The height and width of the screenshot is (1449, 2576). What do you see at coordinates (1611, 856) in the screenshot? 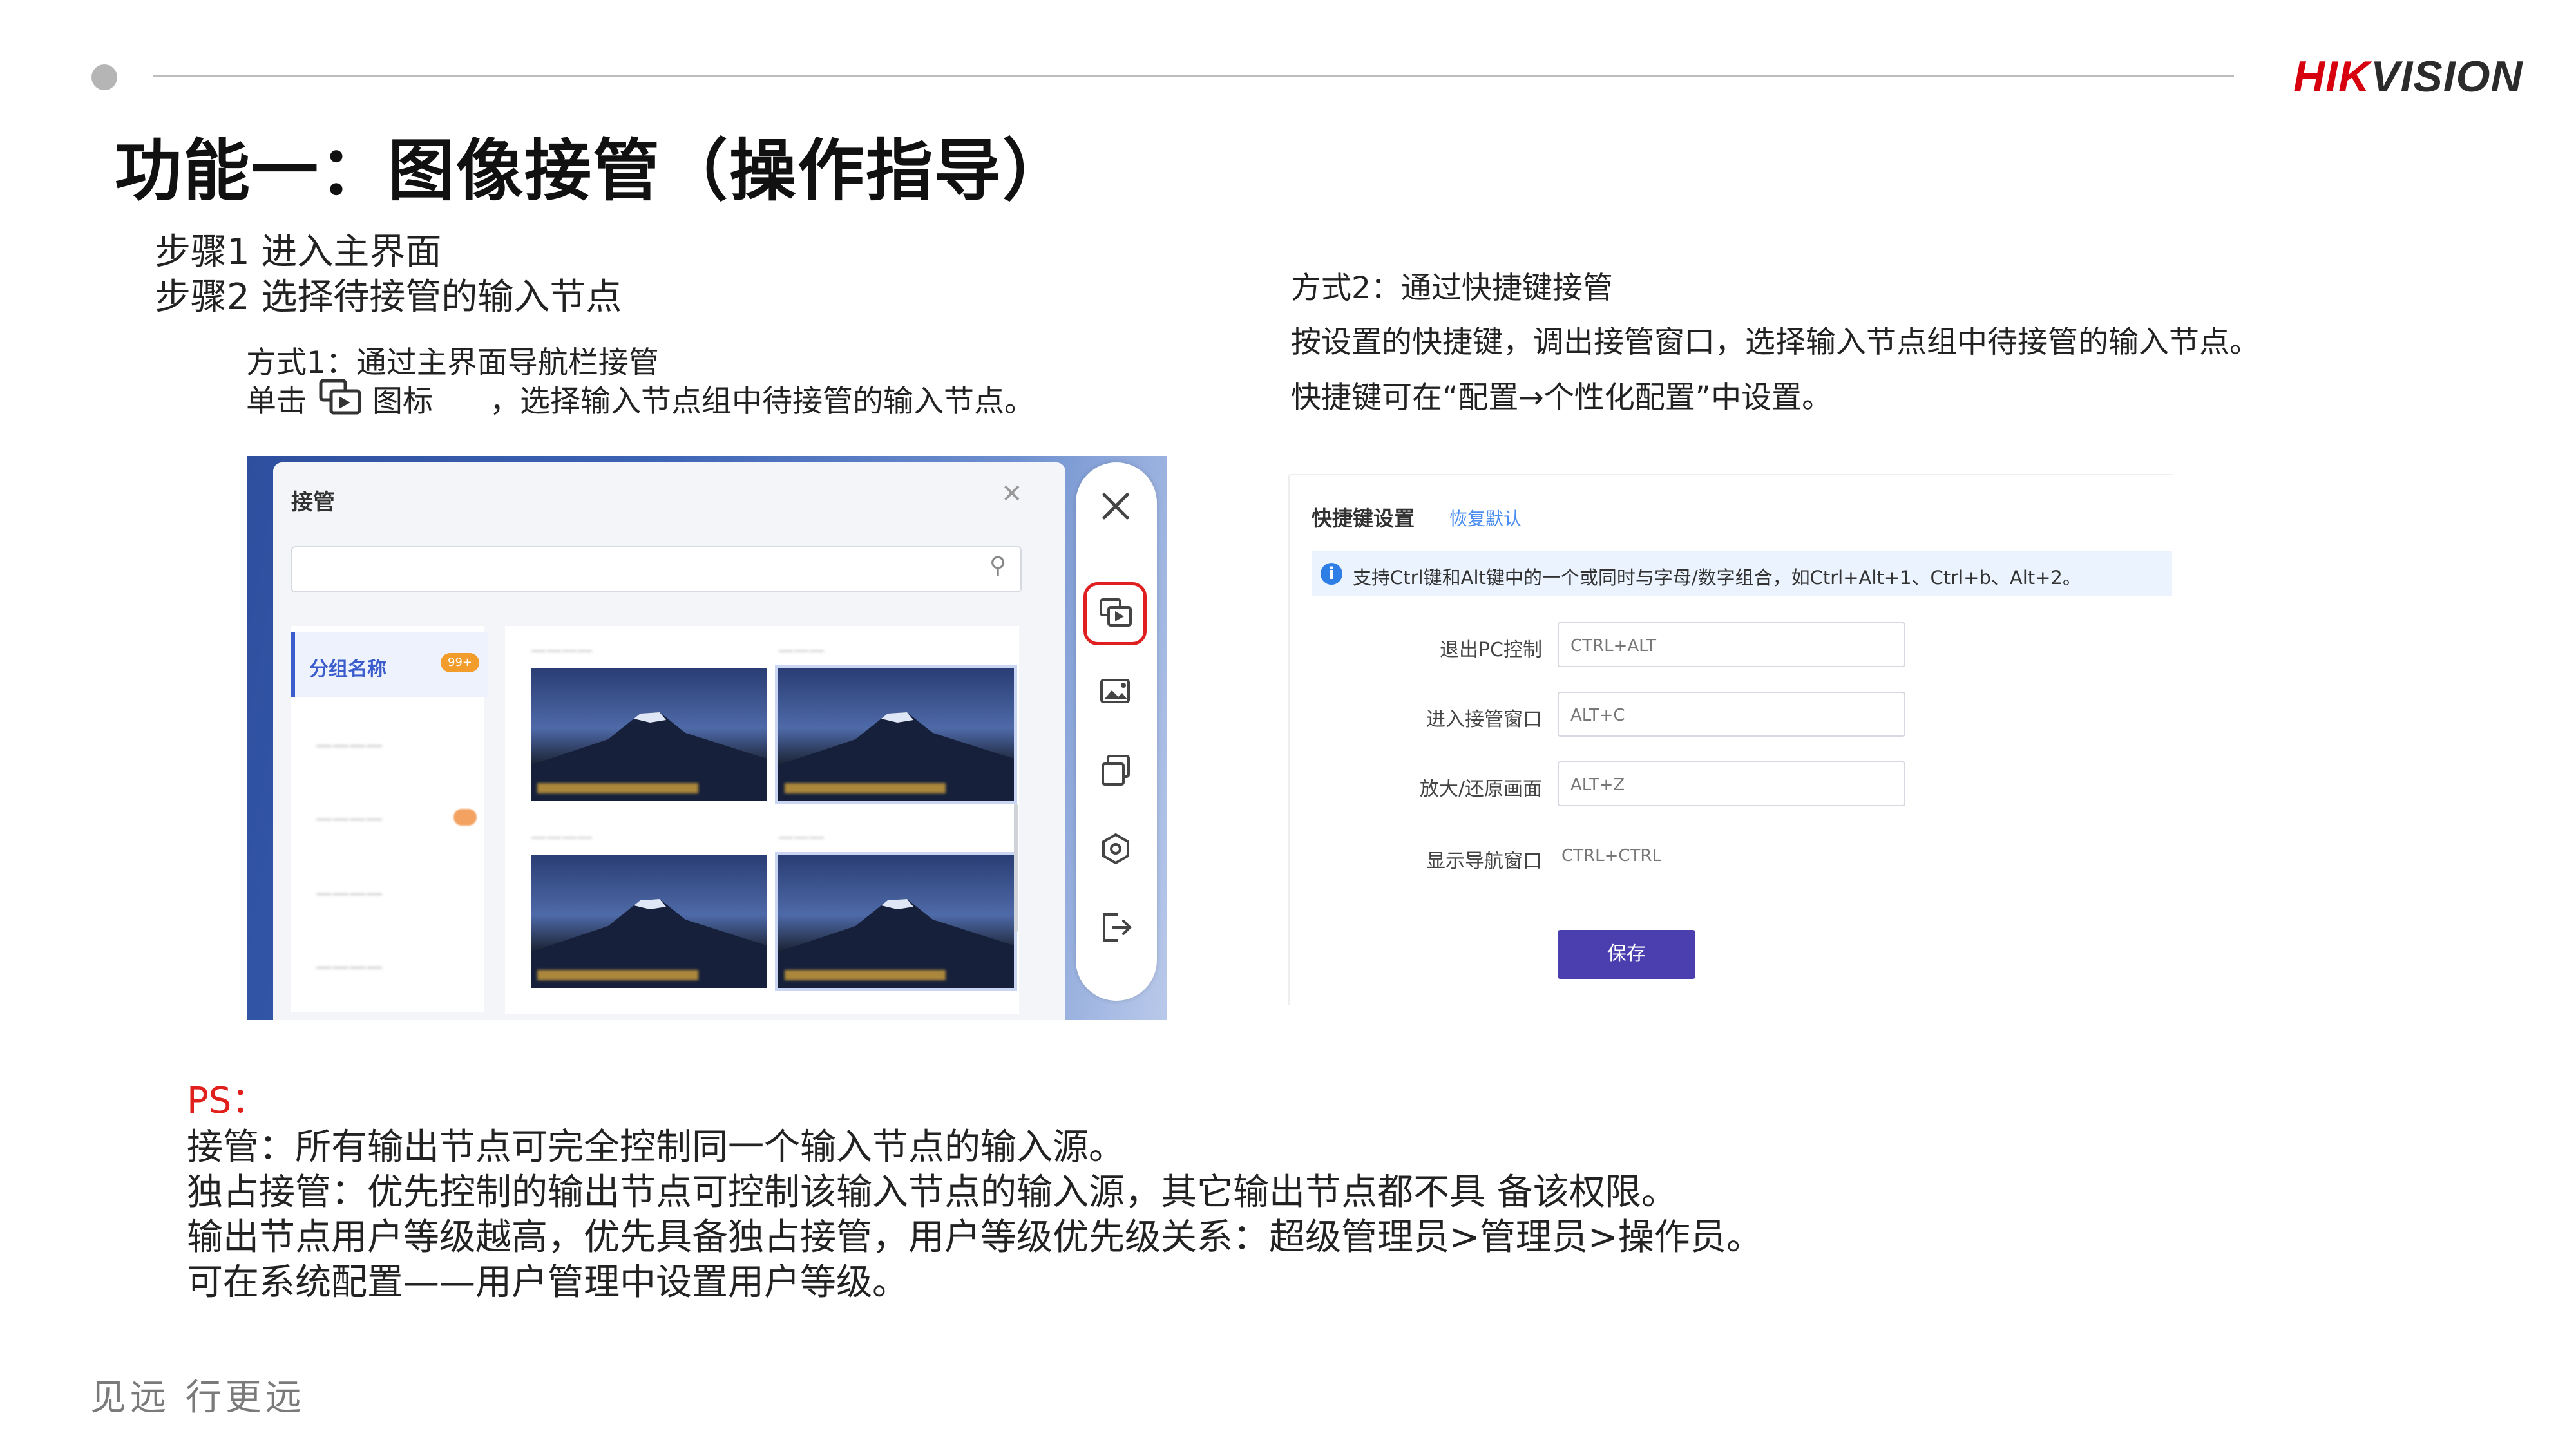
I see `shortcut-value: CTRL+CTRL` at bounding box center [1611, 856].